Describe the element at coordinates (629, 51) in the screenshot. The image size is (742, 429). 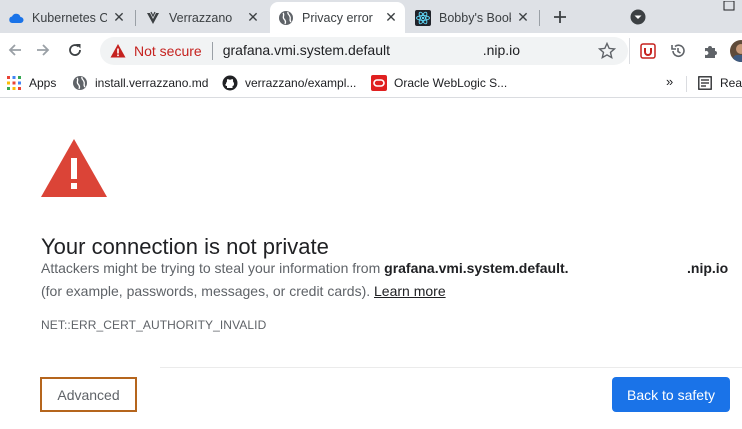
I see `extension-divider` at that location.